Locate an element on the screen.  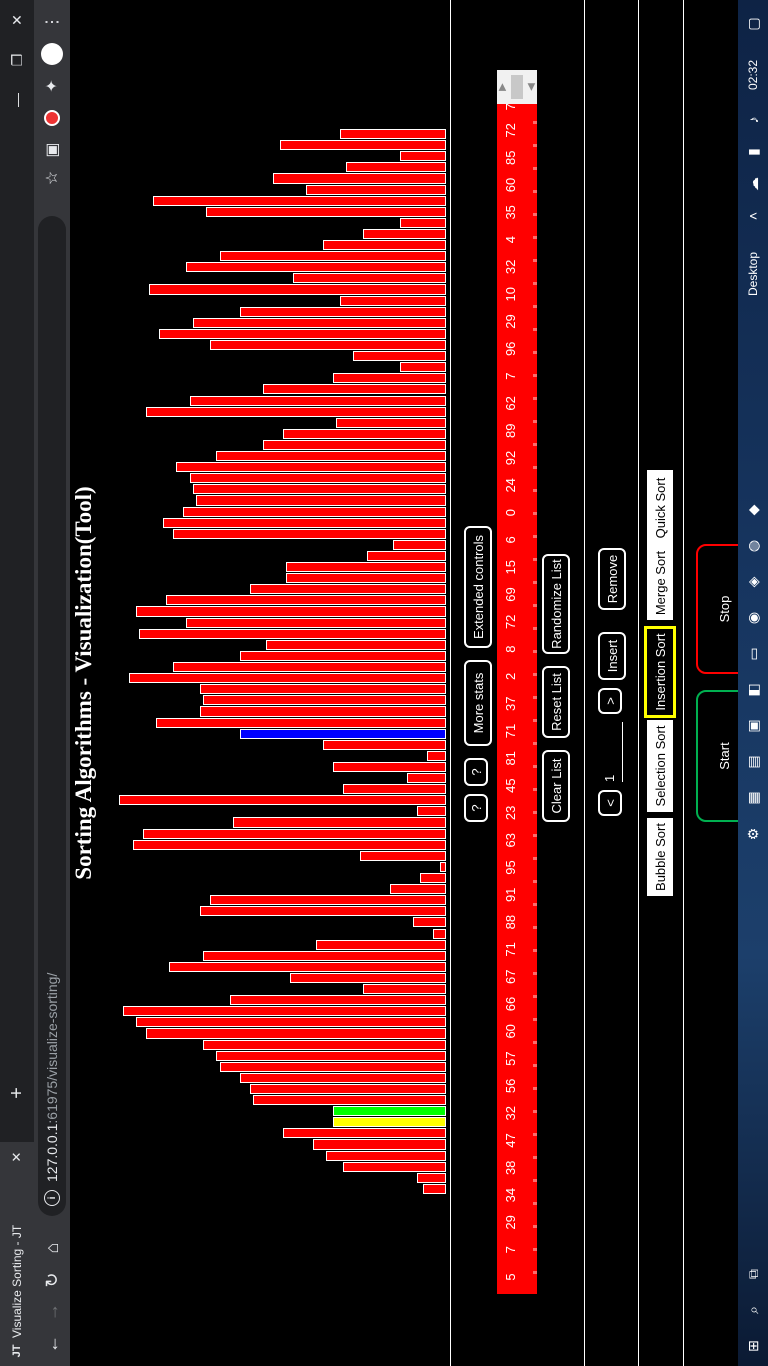
browser-tab: JT Visualize Sorting - JT ✕ is located at coordinates (17, 1254).